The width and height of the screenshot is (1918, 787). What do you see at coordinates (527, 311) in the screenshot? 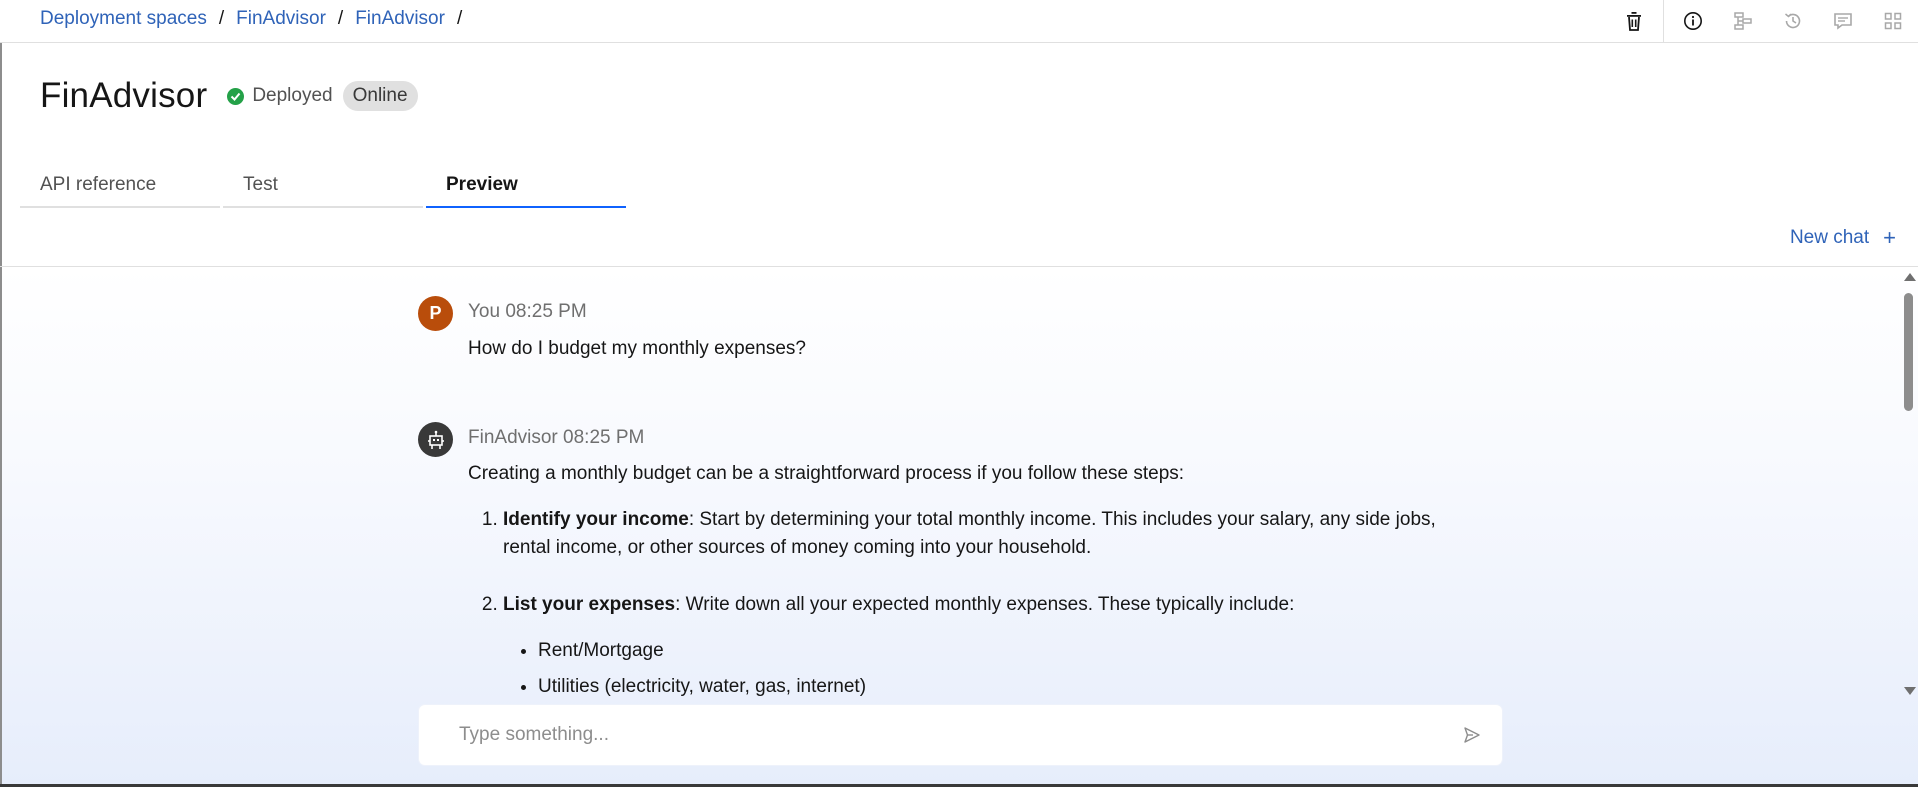
I see `message-header: You 08:25 PM` at bounding box center [527, 311].